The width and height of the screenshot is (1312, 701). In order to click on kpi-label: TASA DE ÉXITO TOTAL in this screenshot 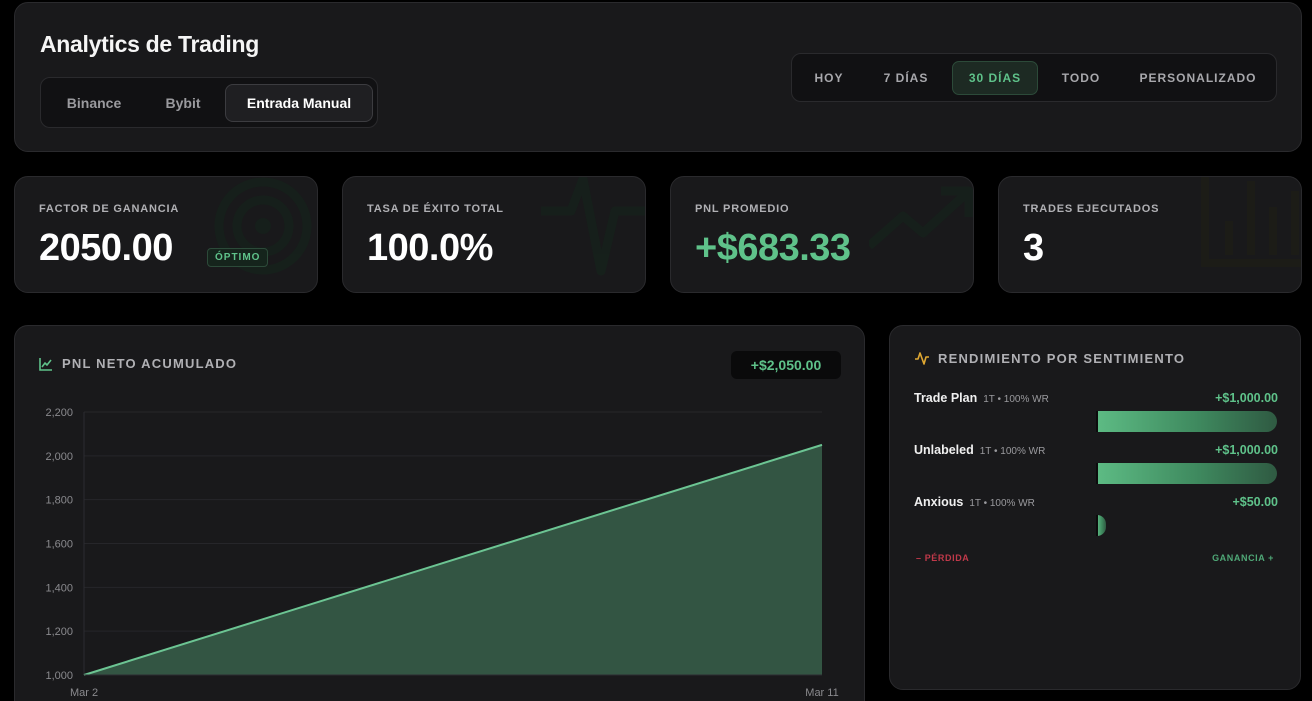, I will do `click(435, 209)`.